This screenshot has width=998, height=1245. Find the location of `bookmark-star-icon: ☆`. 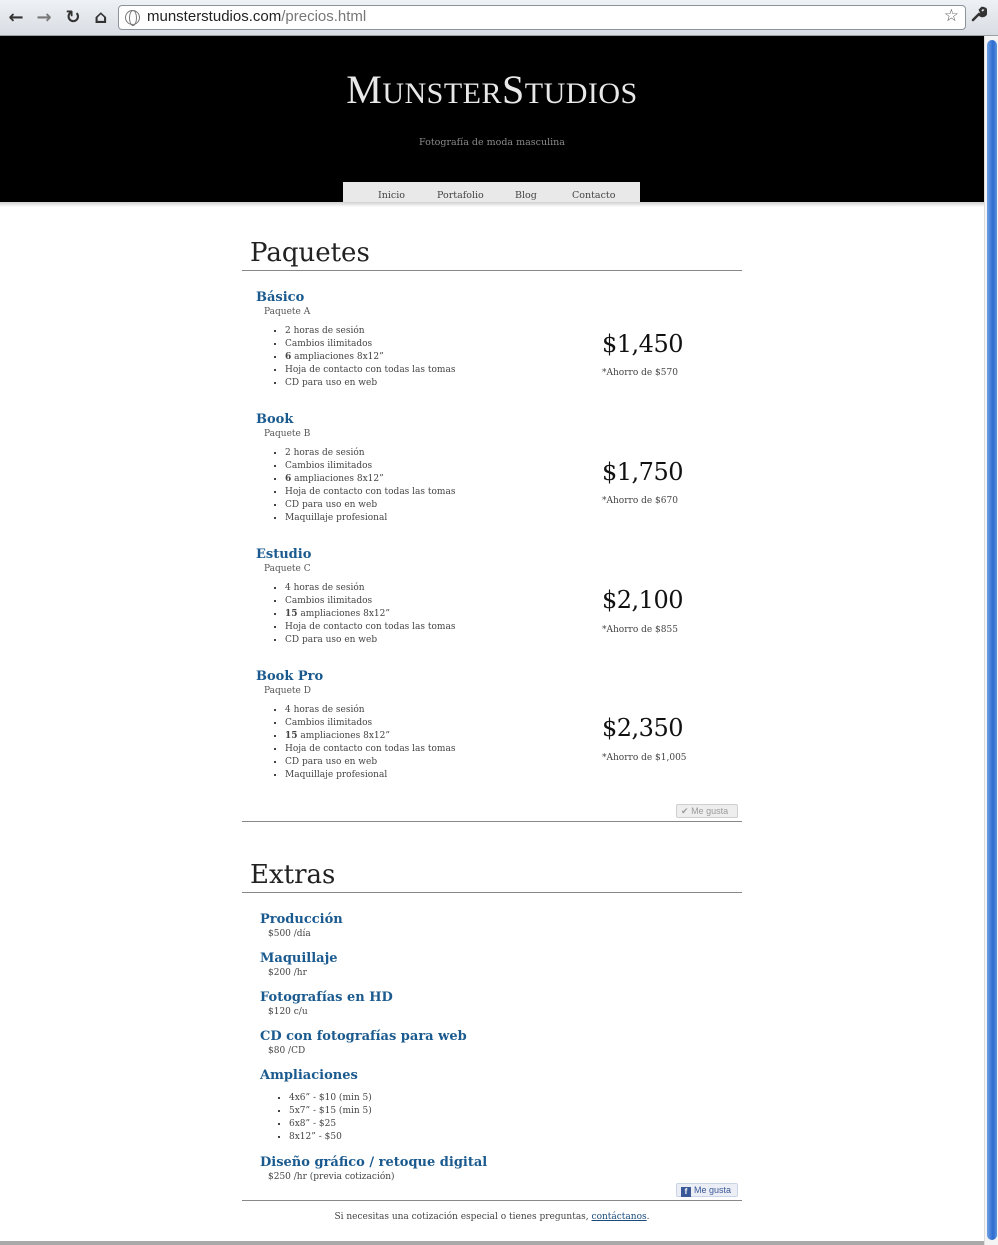

bookmark-star-icon: ☆ is located at coordinates (951, 16).